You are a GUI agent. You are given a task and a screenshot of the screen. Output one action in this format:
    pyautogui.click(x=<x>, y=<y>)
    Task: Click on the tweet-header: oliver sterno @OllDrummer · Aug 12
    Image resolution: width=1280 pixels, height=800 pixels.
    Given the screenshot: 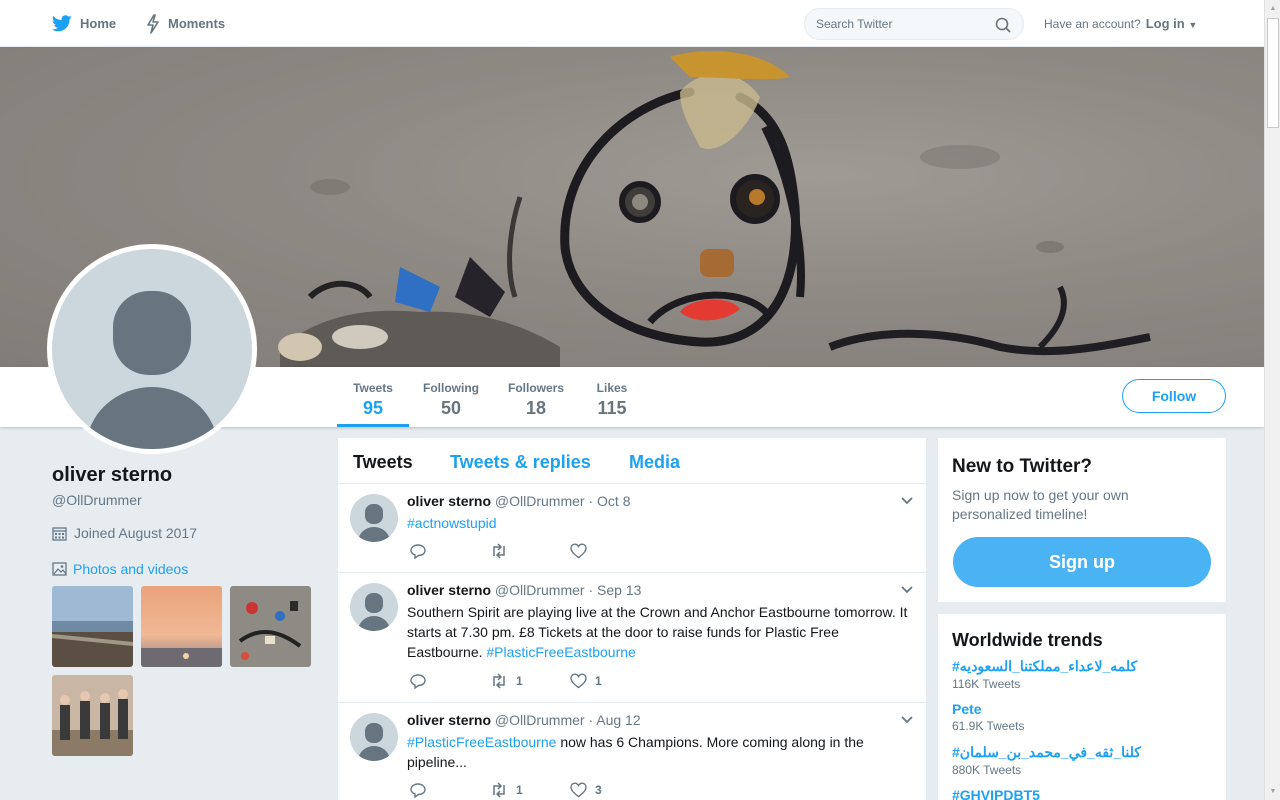 What is the action you would take?
    pyautogui.click(x=524, y=720)
    